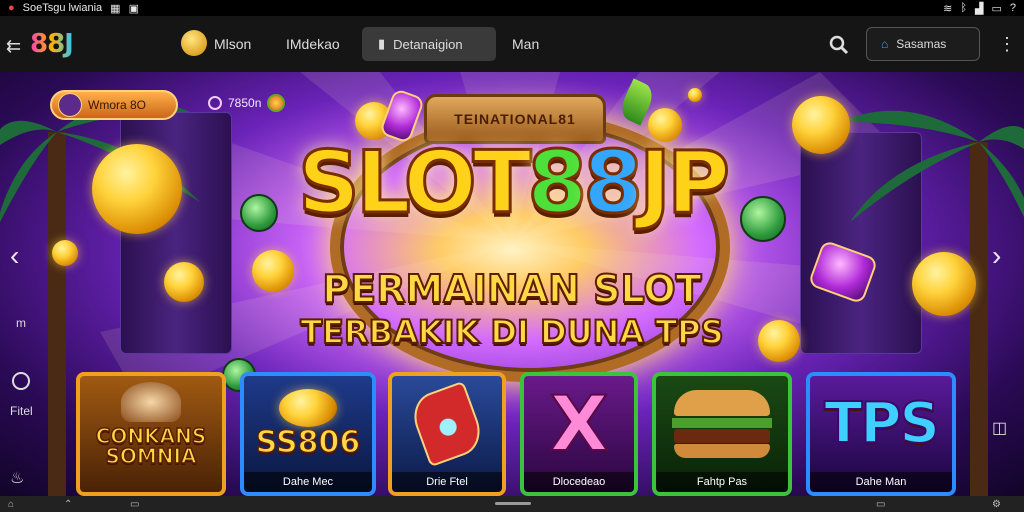 The width and height of the screenshot is (1024, 512). I want to click on card-title: CONKANS SOMNIA, so click(151, 446).